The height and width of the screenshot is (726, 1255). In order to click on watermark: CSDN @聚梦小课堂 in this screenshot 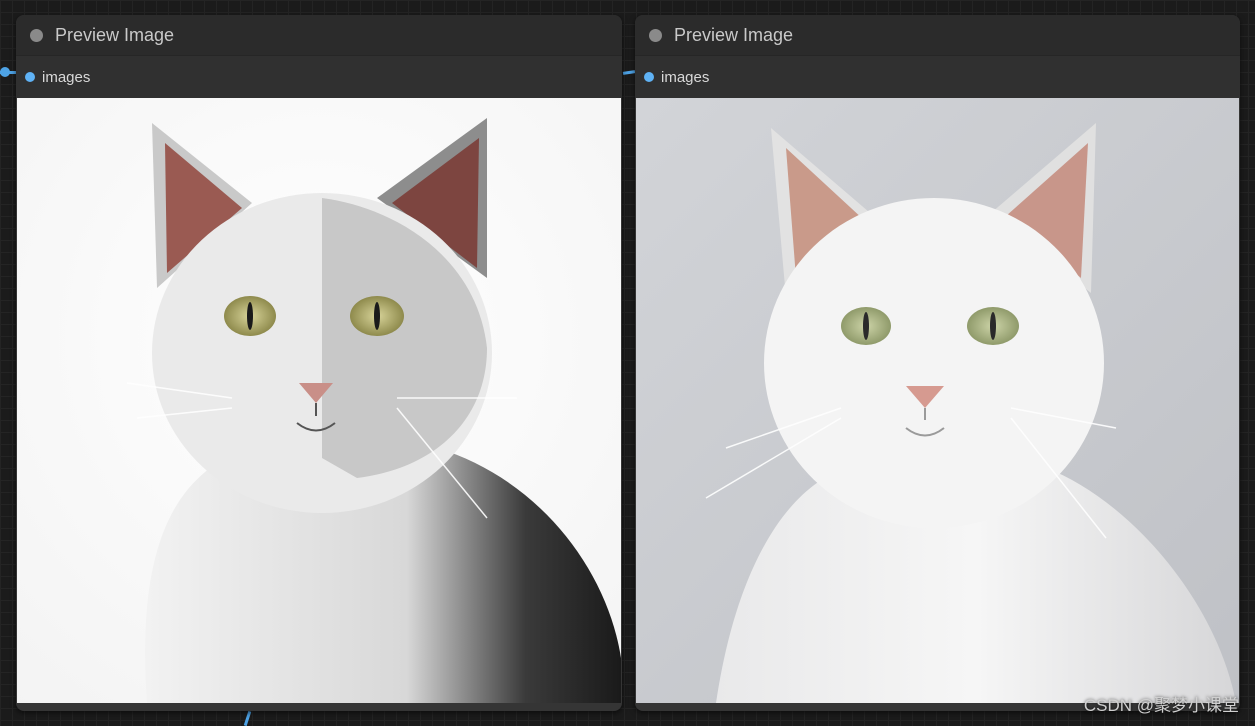, I will do `click(1161, 705)`.